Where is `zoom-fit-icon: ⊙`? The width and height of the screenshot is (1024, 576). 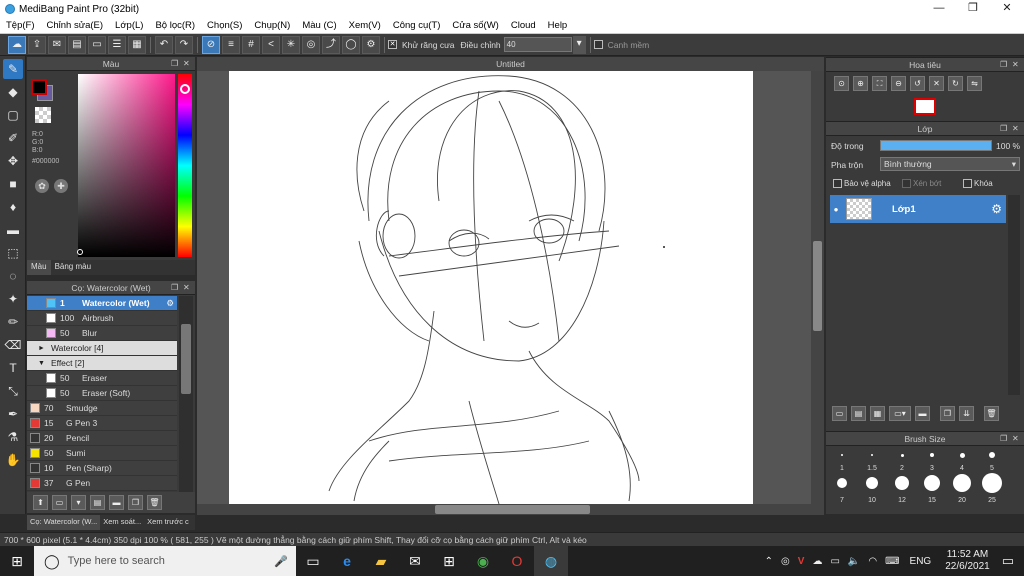
zoom-fit-icon: ⊙ is located at coordinates (841, 83).